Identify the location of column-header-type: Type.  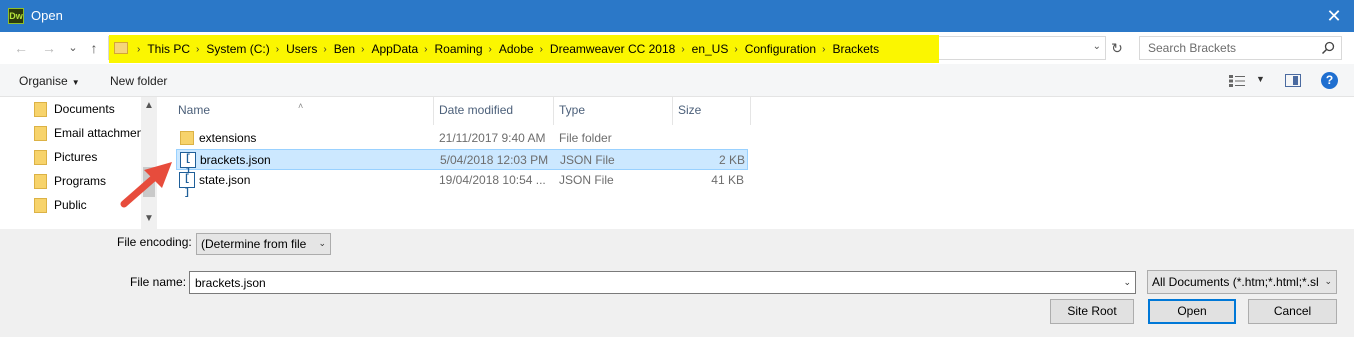
(572, 113).